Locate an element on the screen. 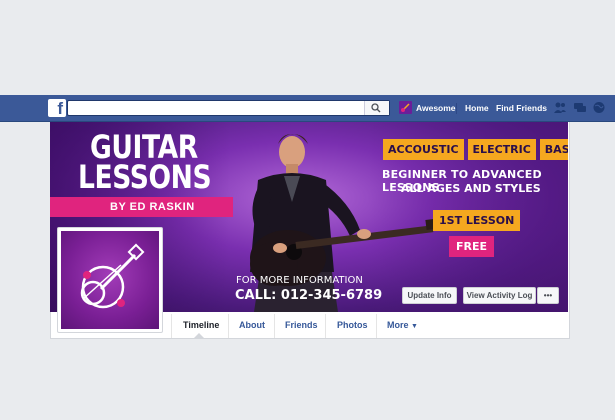 This screenshot has height=420, width=615. notifications-globe-icon is located at coordinates (599, 107).